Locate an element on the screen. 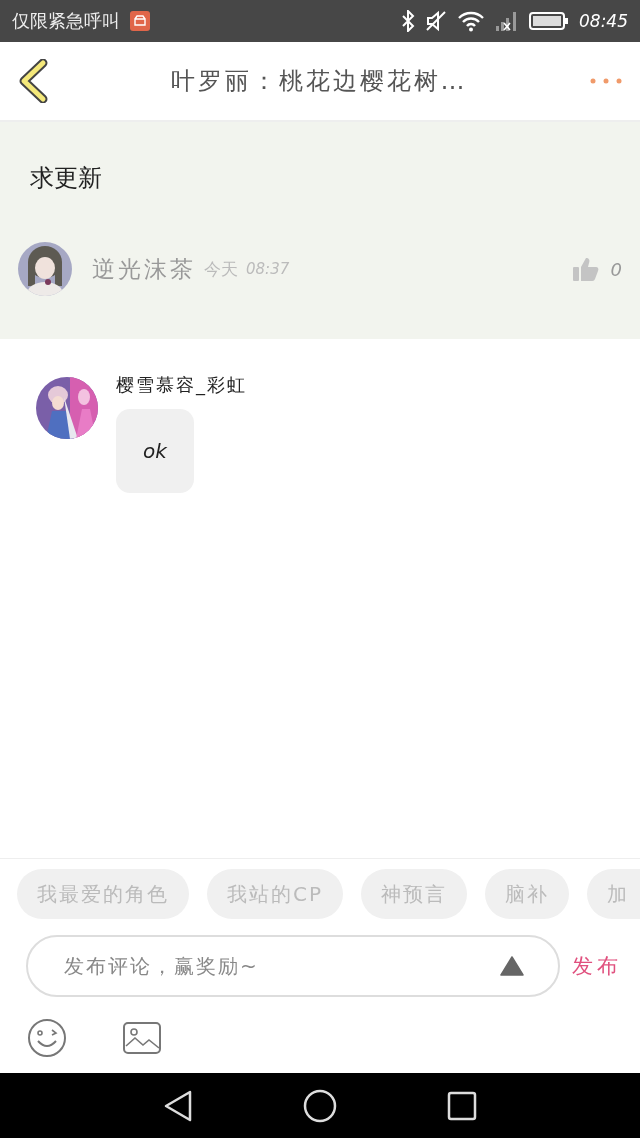  carrier-text: 仅限紧急呼叫 is located at coordinates (66, 21).